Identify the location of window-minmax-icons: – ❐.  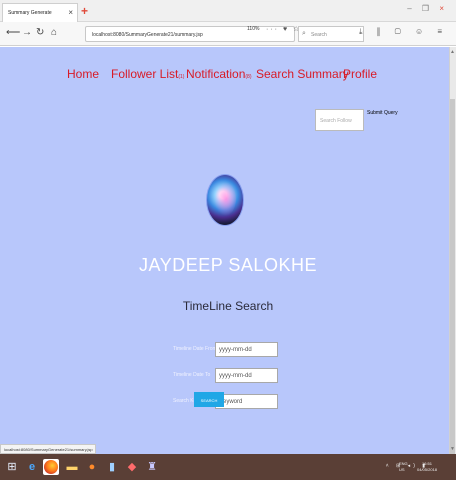
(420, 8).